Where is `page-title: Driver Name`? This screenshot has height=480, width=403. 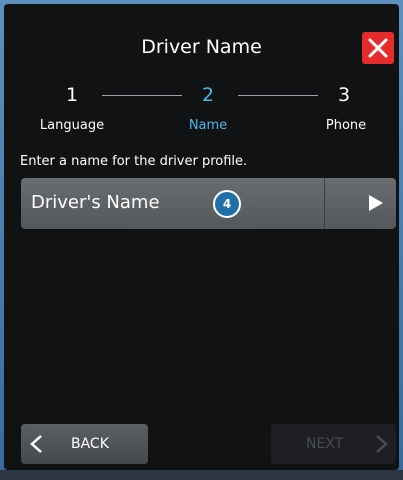
page-title: Driver Name is located at coordinates (201, 47).